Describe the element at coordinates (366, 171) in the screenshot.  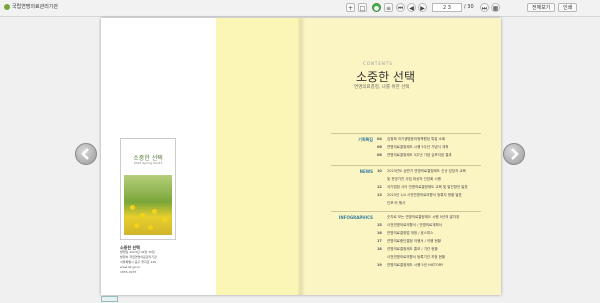
I see `section-title: NEWS` at that location.